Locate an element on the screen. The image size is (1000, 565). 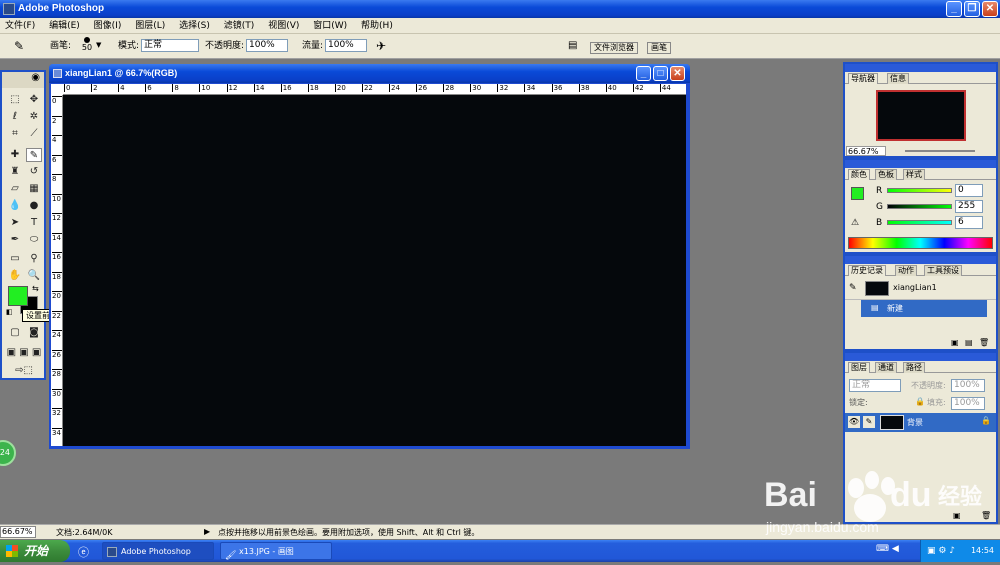
ruler-origin is located at coordinates (57, 89).